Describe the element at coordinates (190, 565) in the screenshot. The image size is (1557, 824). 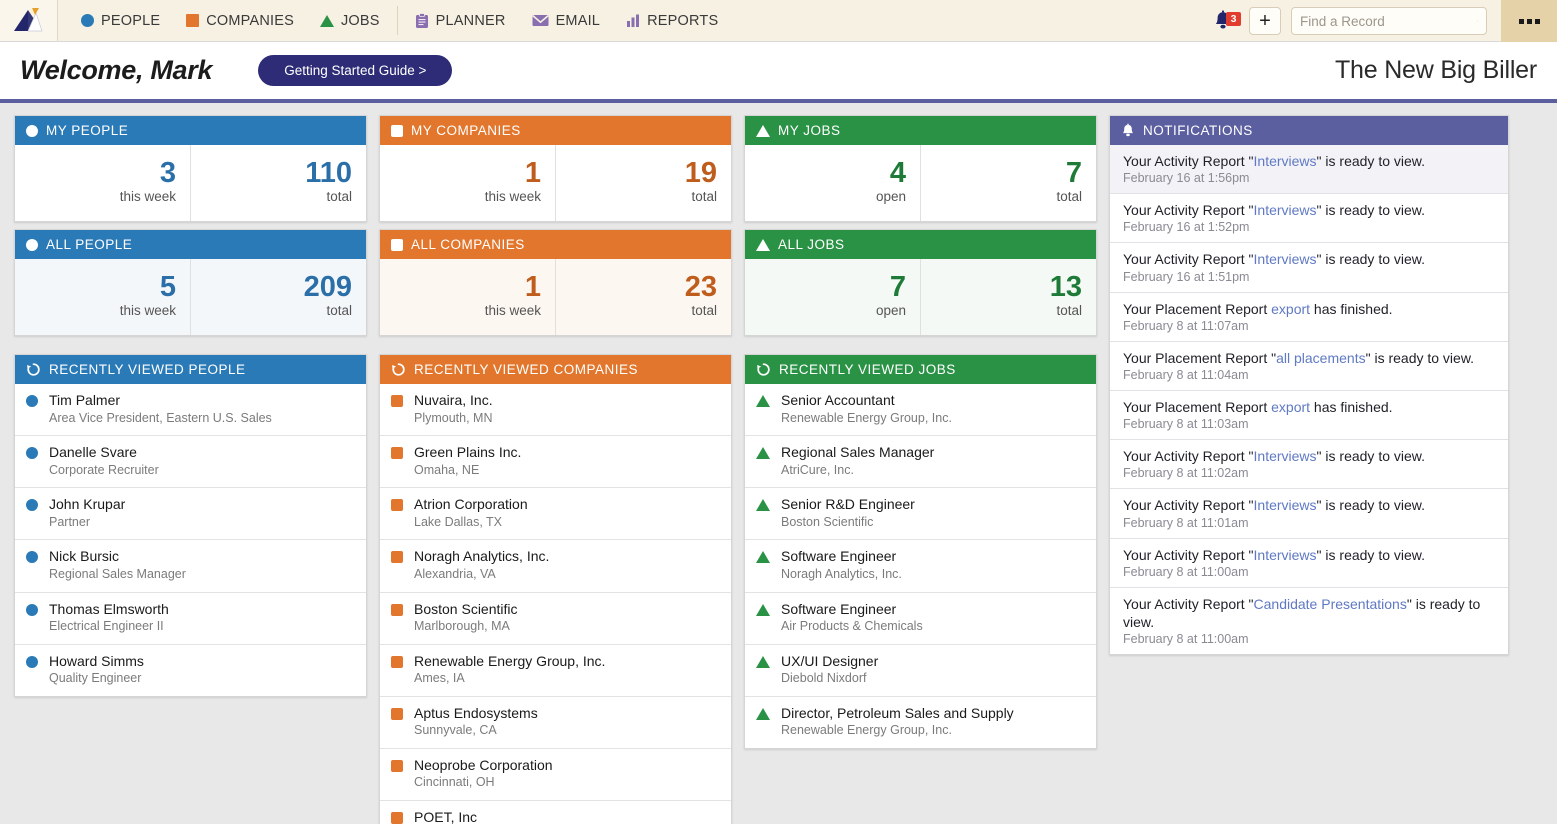
I see `list-item: Nick Bursic Regional Sales Manager` at that location.